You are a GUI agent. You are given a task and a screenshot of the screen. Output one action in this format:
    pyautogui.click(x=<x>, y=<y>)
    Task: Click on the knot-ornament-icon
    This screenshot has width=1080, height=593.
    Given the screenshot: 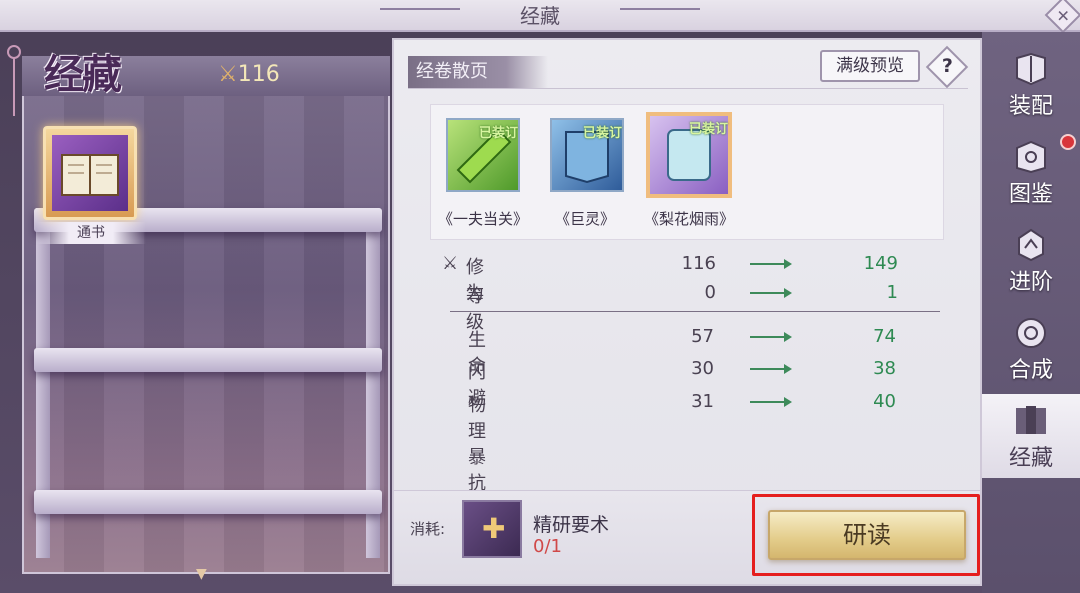 What is the action you would take?
    pyautogui.click(x=14, y=80)
    